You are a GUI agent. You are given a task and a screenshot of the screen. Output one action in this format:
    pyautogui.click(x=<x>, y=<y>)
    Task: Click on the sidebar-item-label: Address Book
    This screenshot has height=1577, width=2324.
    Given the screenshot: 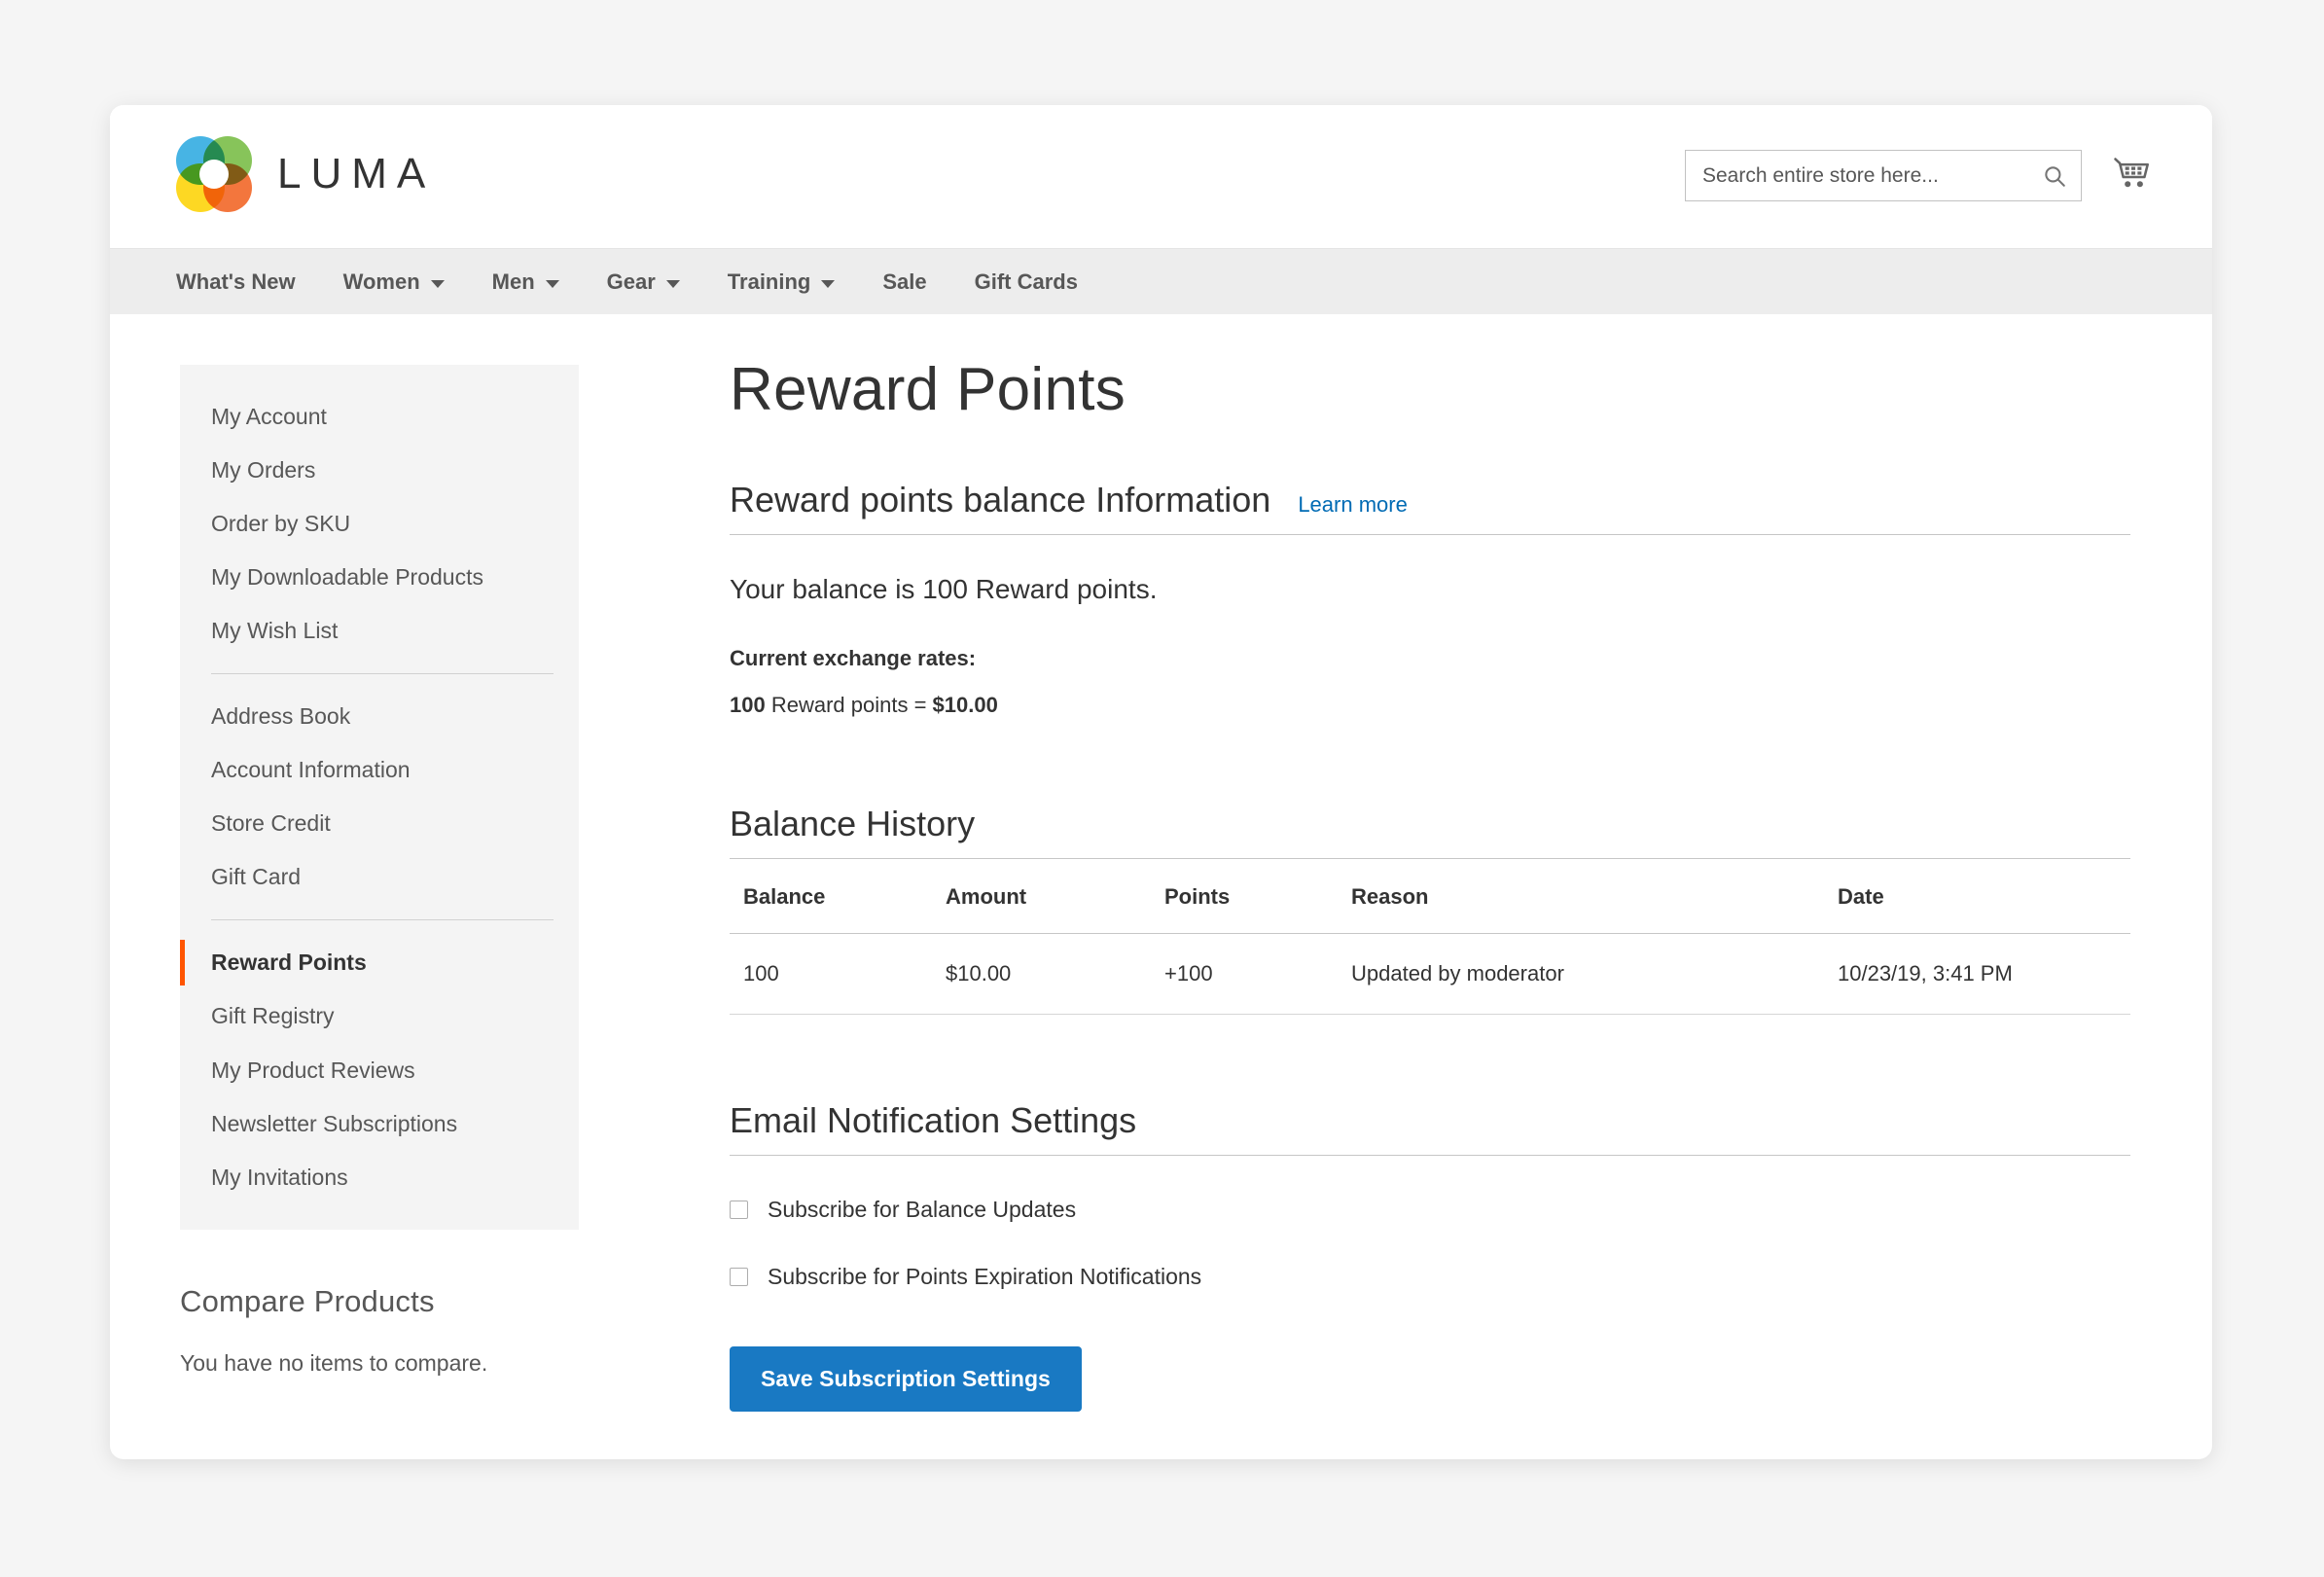 What is the action you would take?
    pyautogui.click(x=281, y=716)
    